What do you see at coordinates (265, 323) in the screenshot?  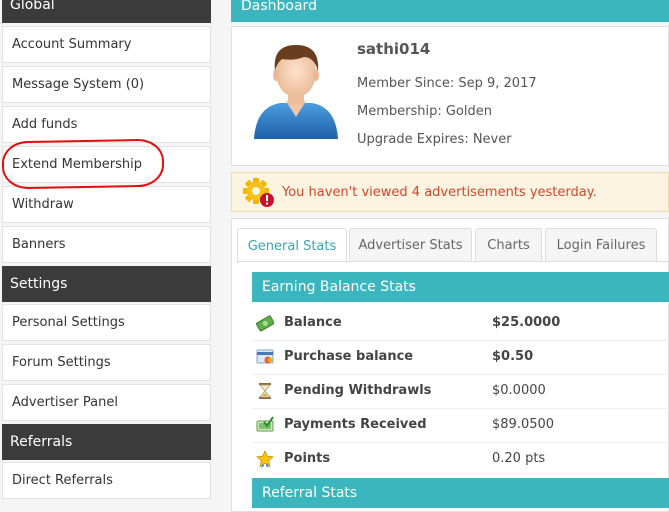 I see `money-icon` at bounding box center [265, 323].